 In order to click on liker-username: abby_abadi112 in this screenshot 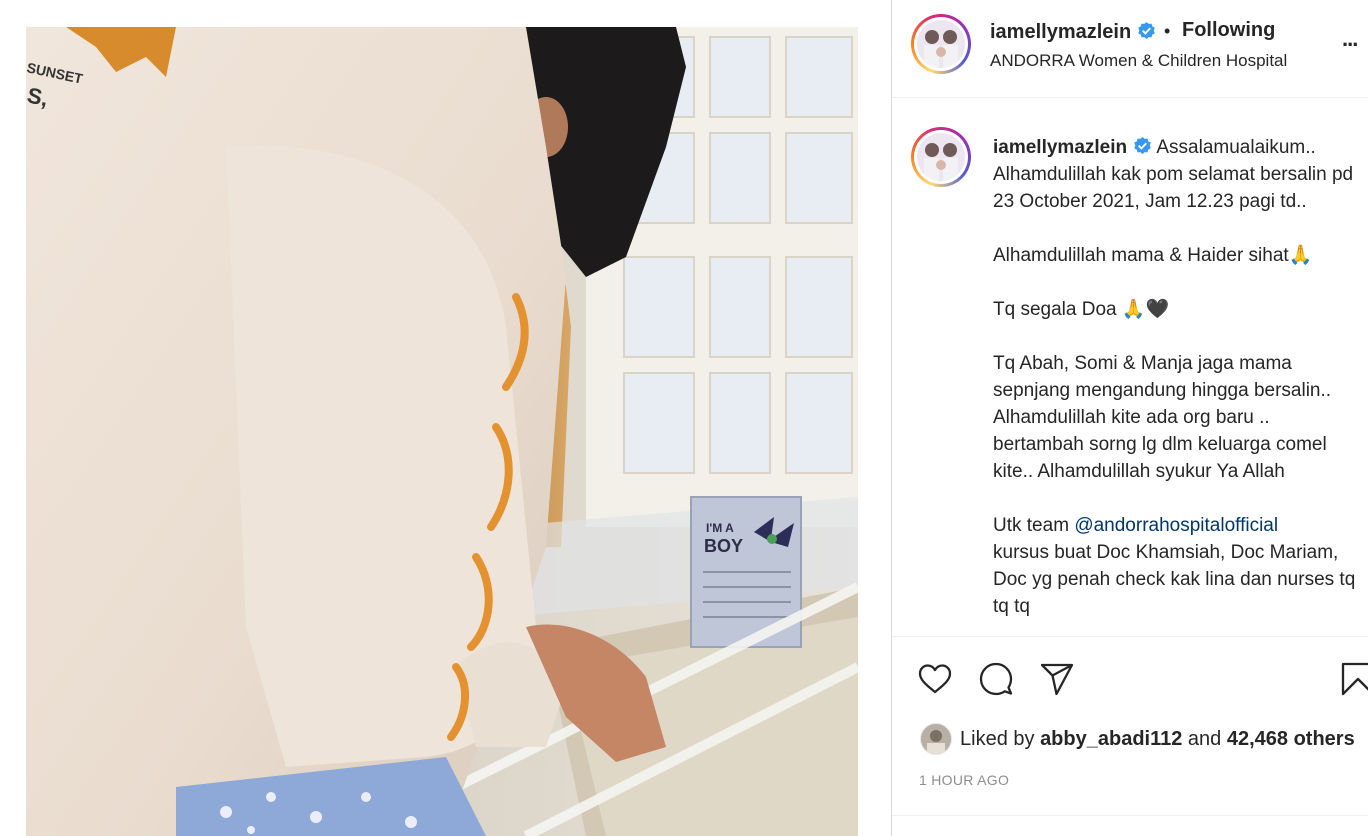, I will do `click(1111, 739)`.